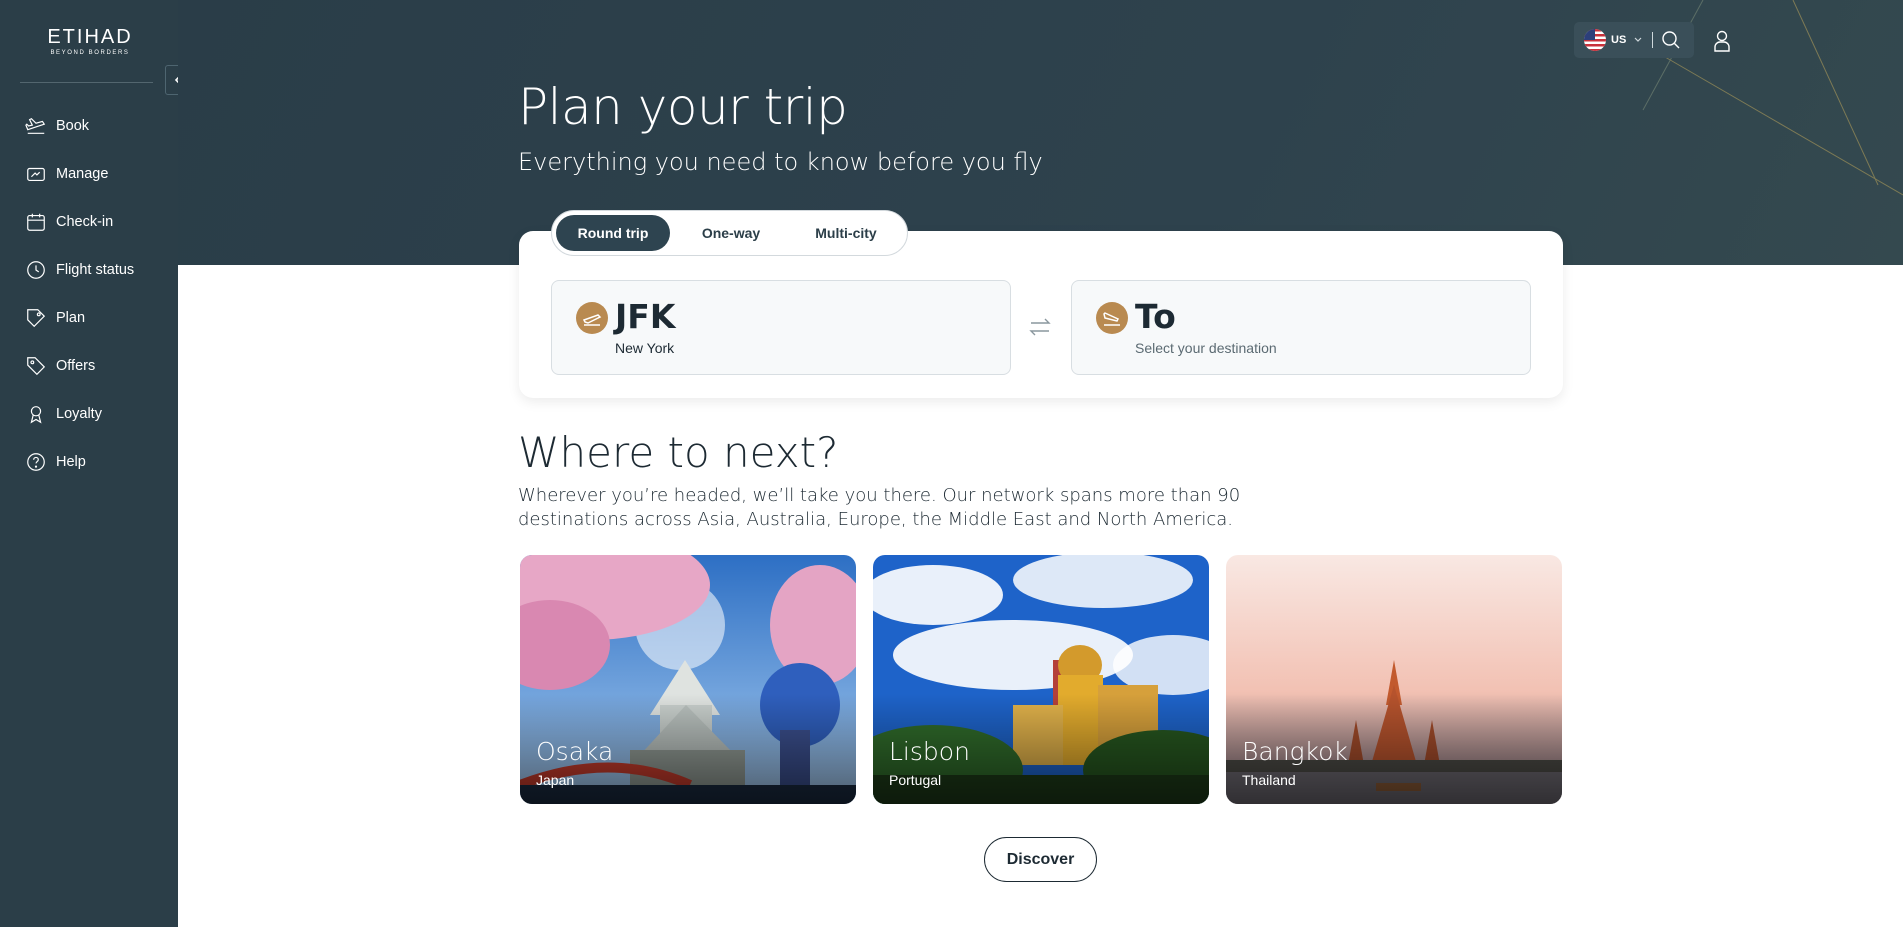  I want to click on sidebar-item-plan: Plan, so click(89, 318).